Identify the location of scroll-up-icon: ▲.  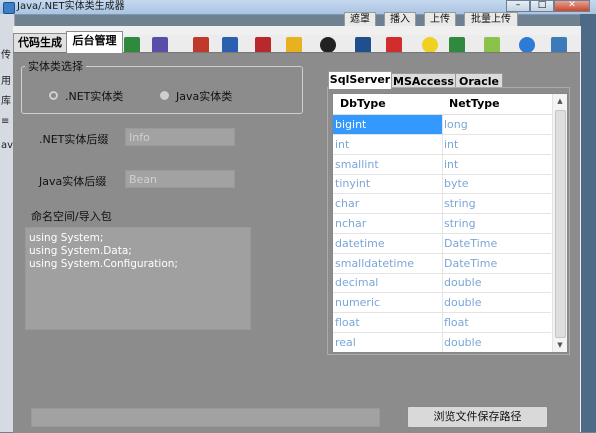
(560, 101).